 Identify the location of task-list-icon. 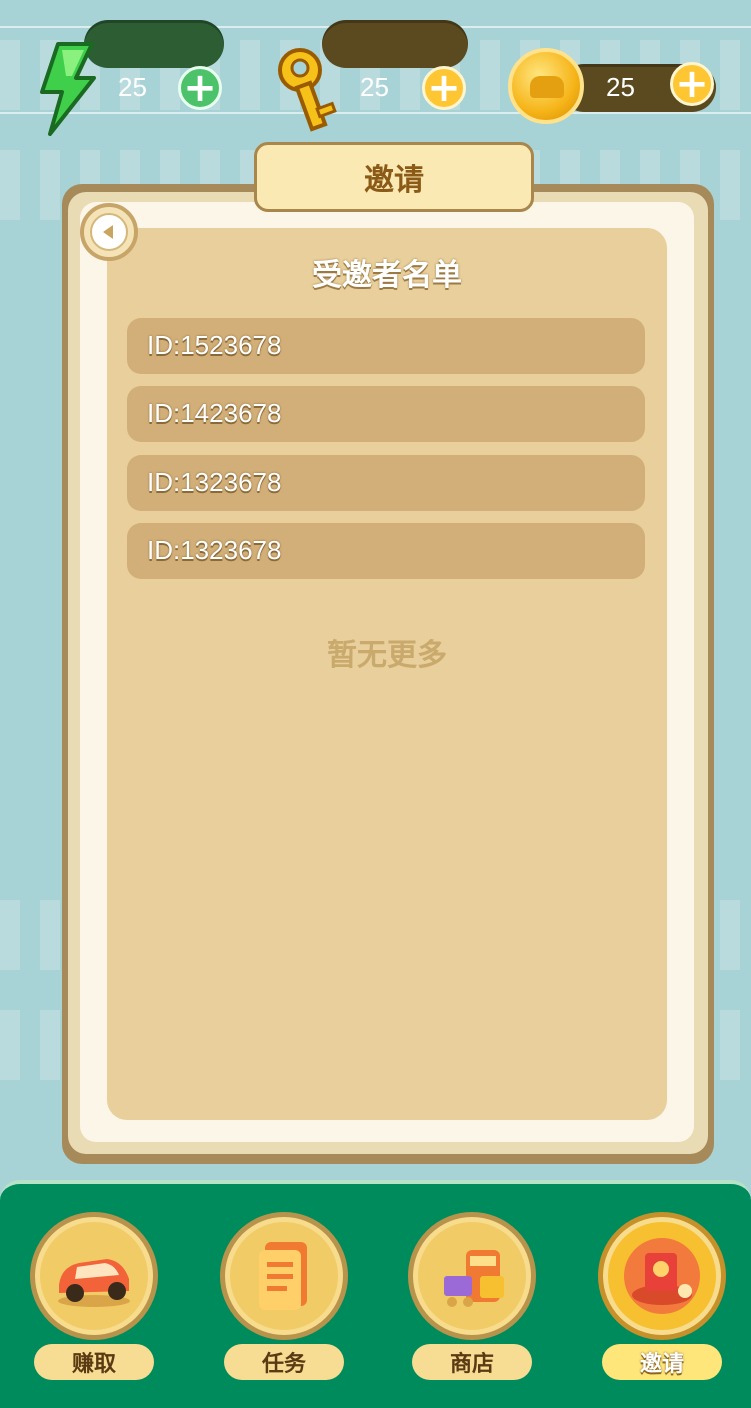
(283, 1276).